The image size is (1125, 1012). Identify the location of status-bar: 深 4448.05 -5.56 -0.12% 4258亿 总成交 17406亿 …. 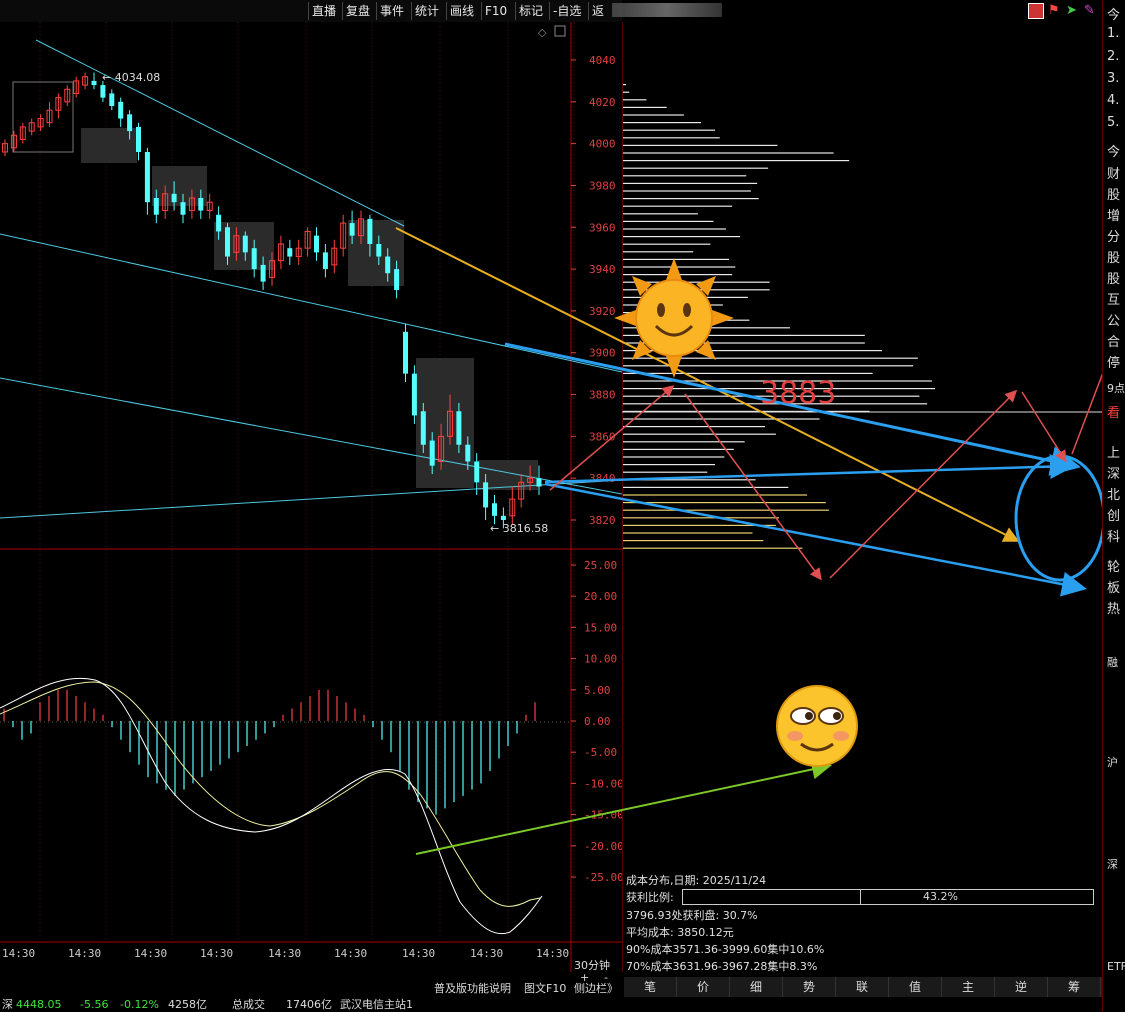
(551, 1004).